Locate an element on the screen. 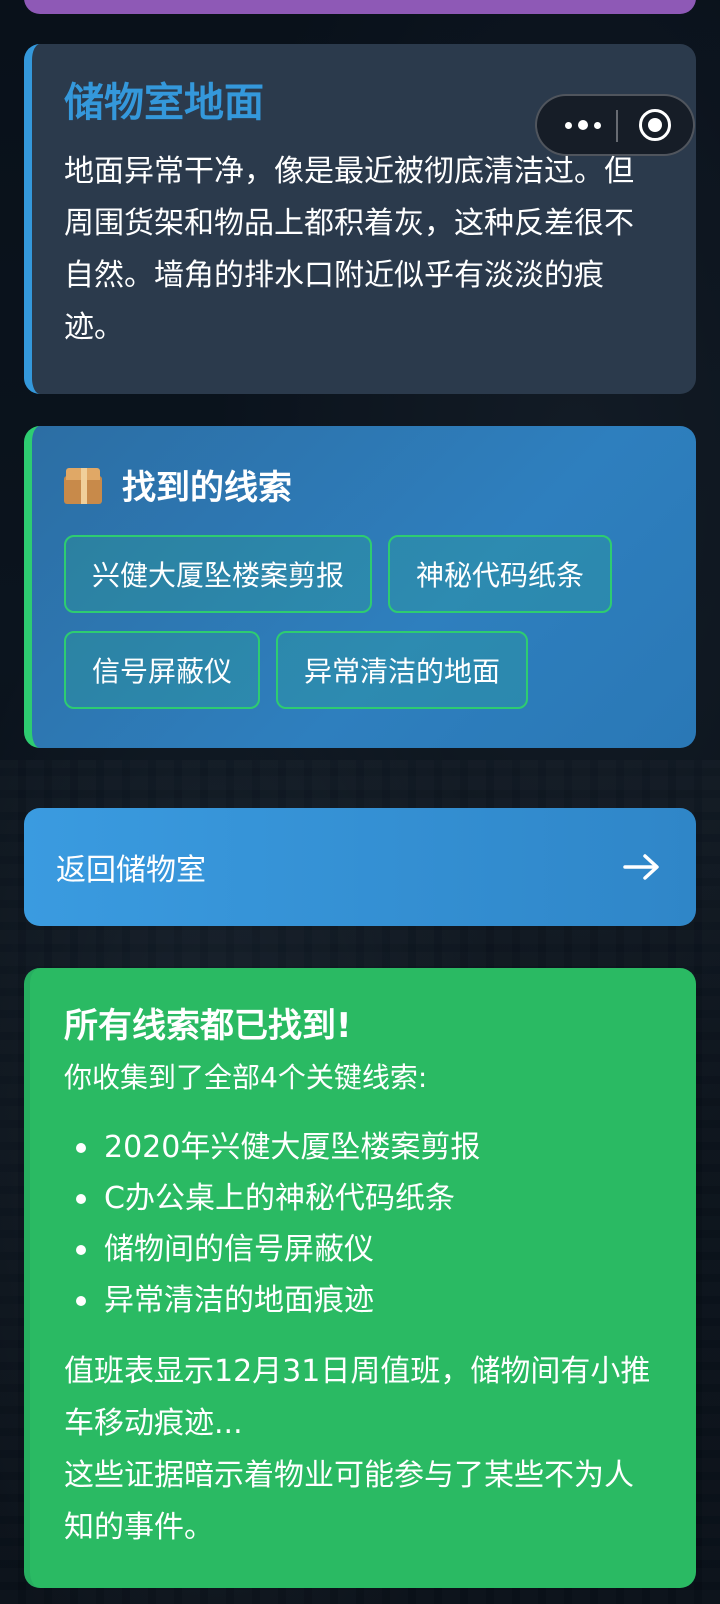 The height and width of the screenshot is (1604, 720). clues-title: 找到的线索 is located at coordinates (207, 488).